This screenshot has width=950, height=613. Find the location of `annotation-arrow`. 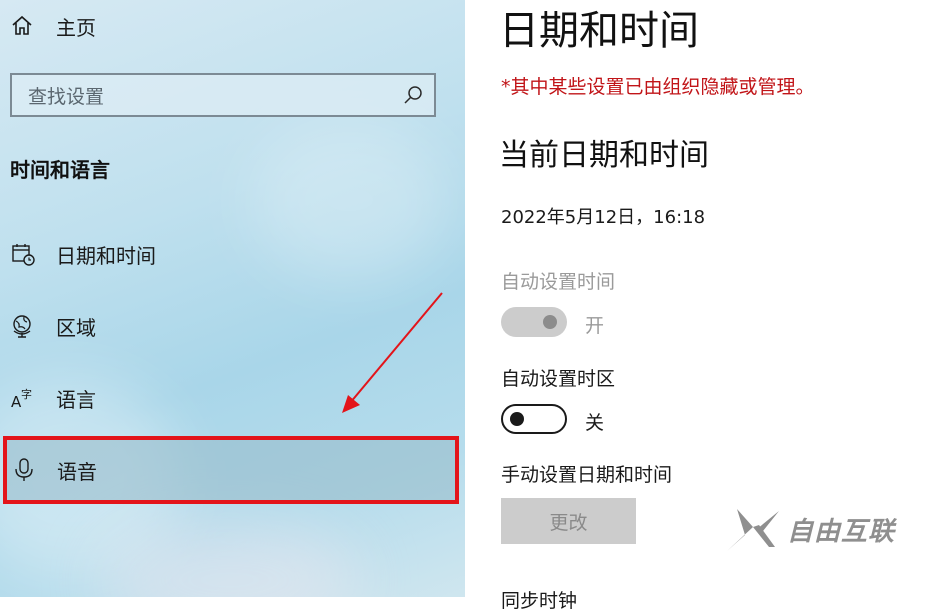

annotation-arrow is located at coordinates (392, 352).